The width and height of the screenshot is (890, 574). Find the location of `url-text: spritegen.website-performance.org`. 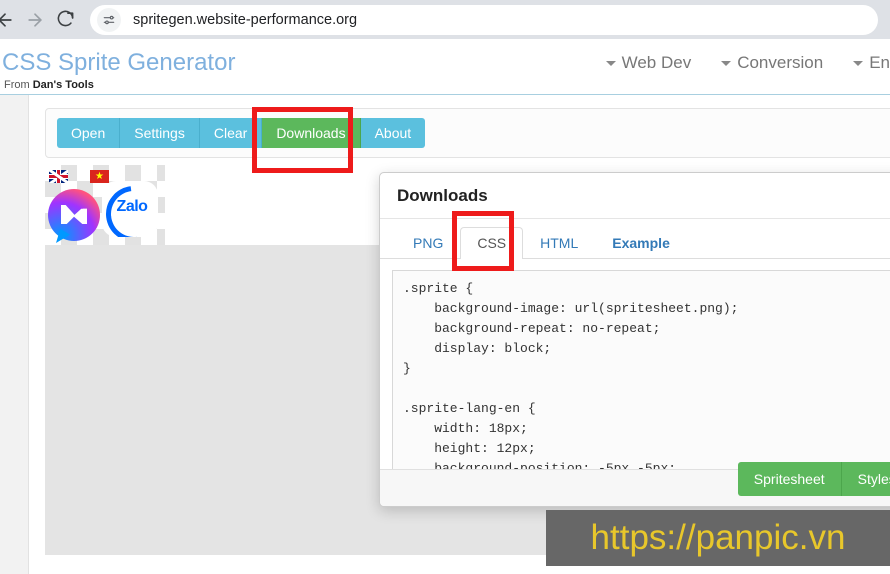

url-text: spritegen.website-performance.org is located at coordinates (245, 19).